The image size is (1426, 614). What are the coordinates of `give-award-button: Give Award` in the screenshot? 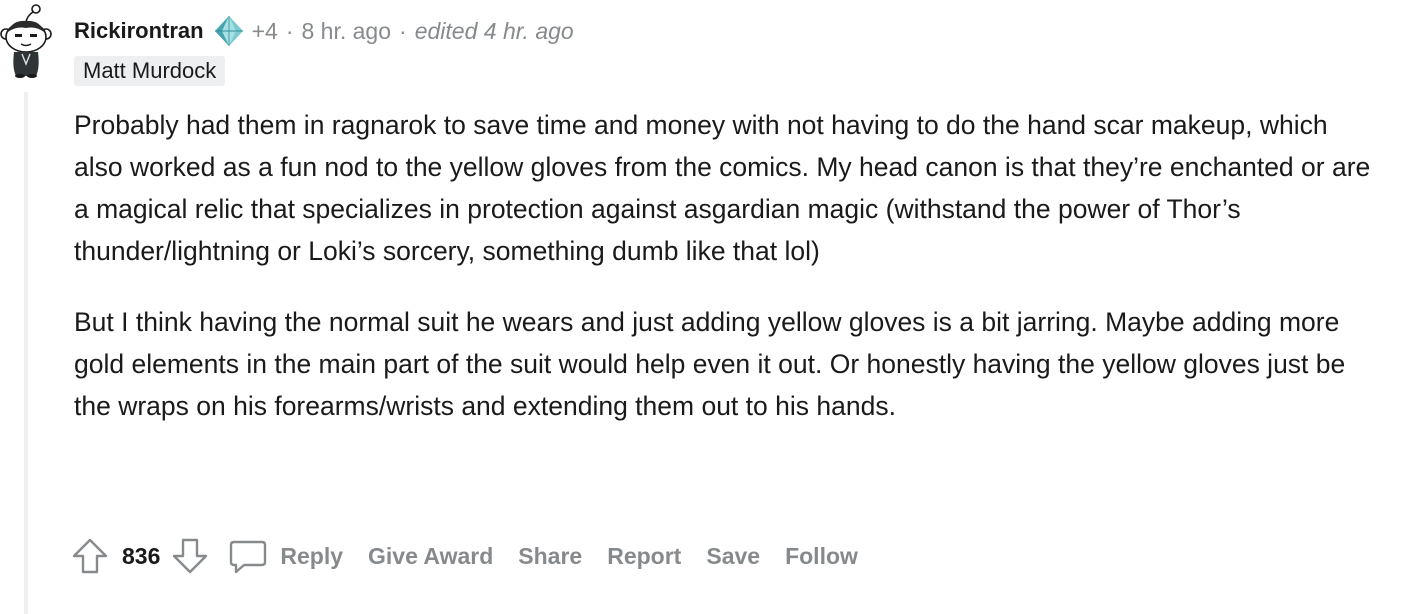 It's located at (430, 556).